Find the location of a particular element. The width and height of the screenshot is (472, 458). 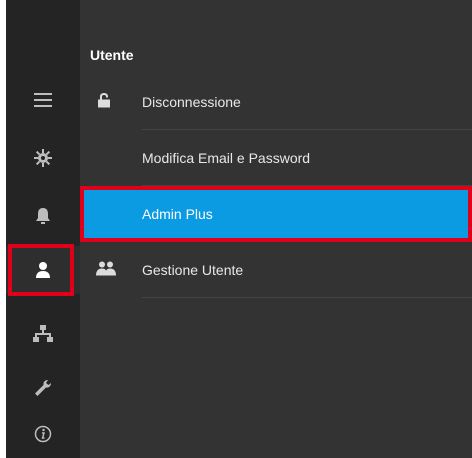

user-button is located at coordinates (43, 270).